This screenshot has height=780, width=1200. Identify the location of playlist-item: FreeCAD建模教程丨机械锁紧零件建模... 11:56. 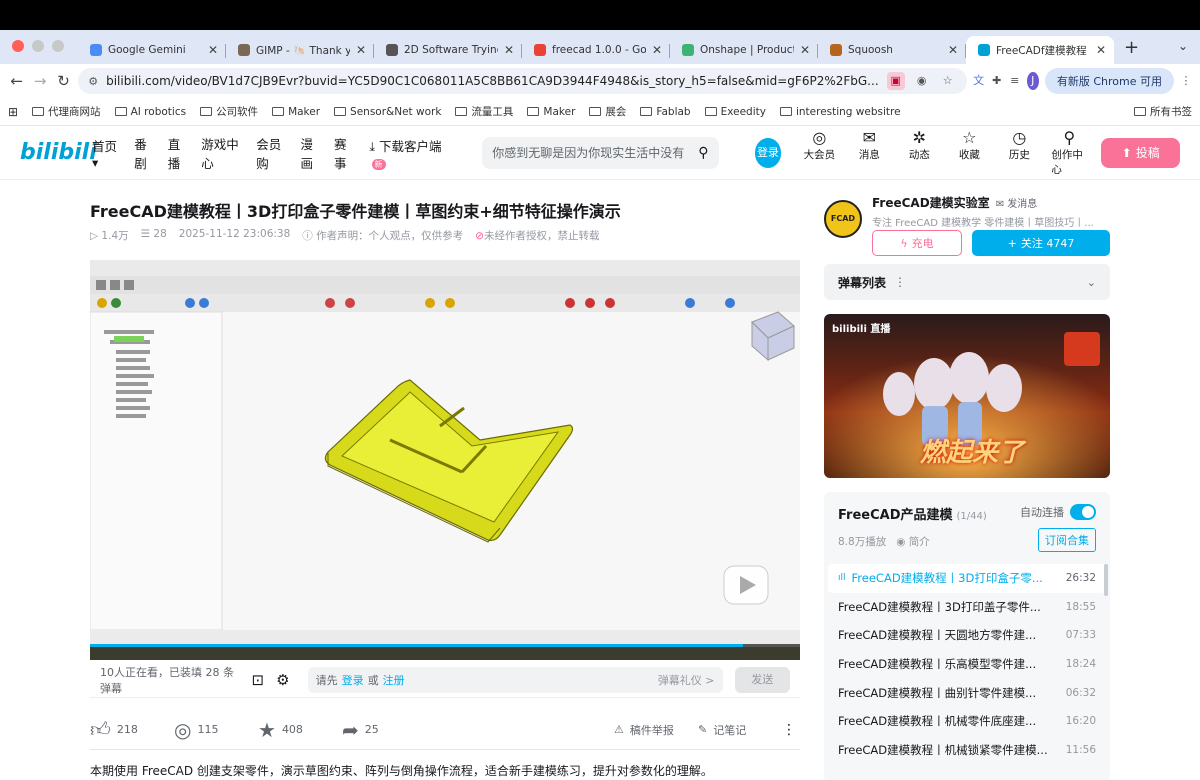
(967, 750).